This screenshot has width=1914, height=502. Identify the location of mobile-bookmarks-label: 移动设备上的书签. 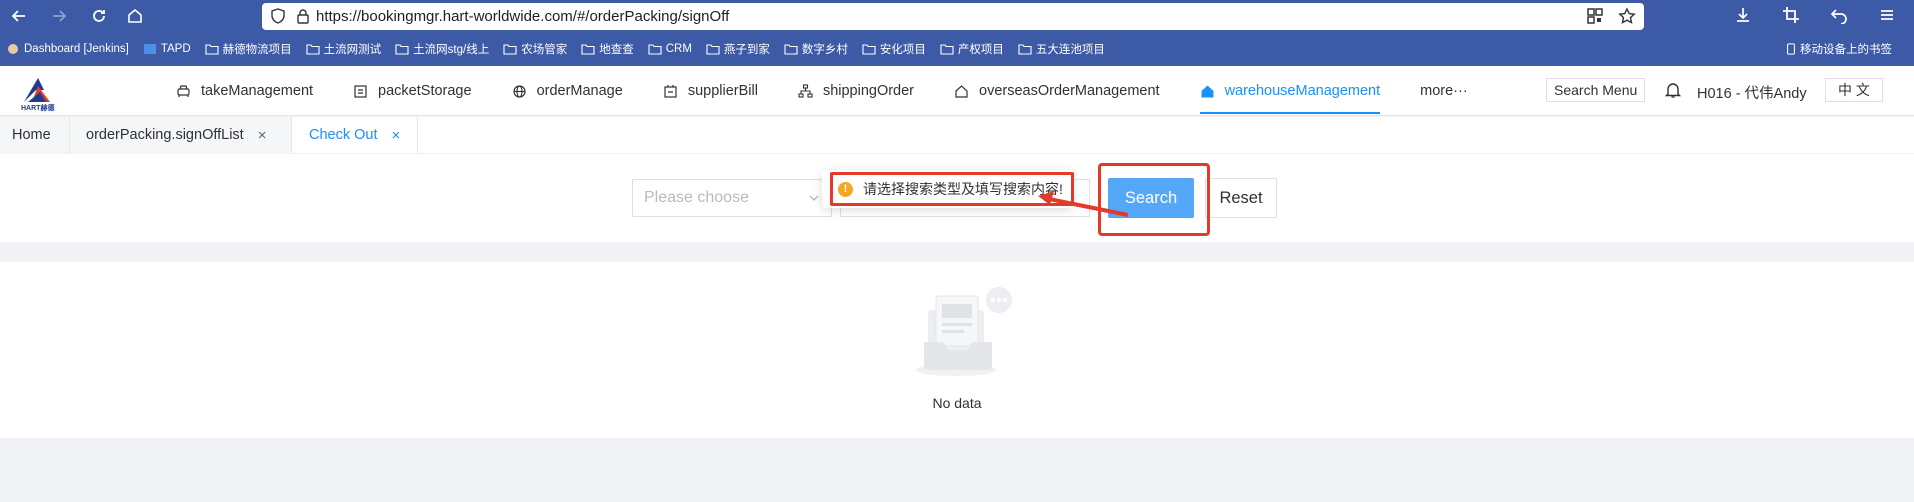
(1846, 50).